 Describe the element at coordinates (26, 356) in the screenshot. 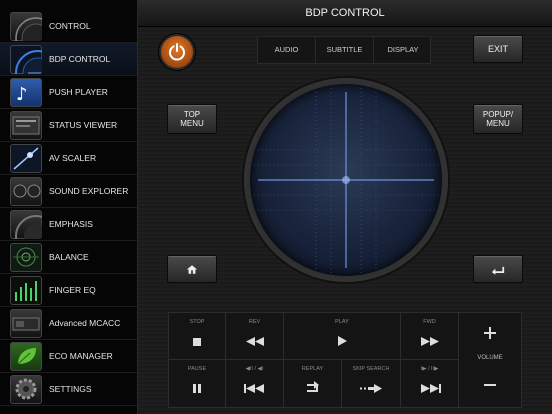

I see `eco-manager-icon` at that location.